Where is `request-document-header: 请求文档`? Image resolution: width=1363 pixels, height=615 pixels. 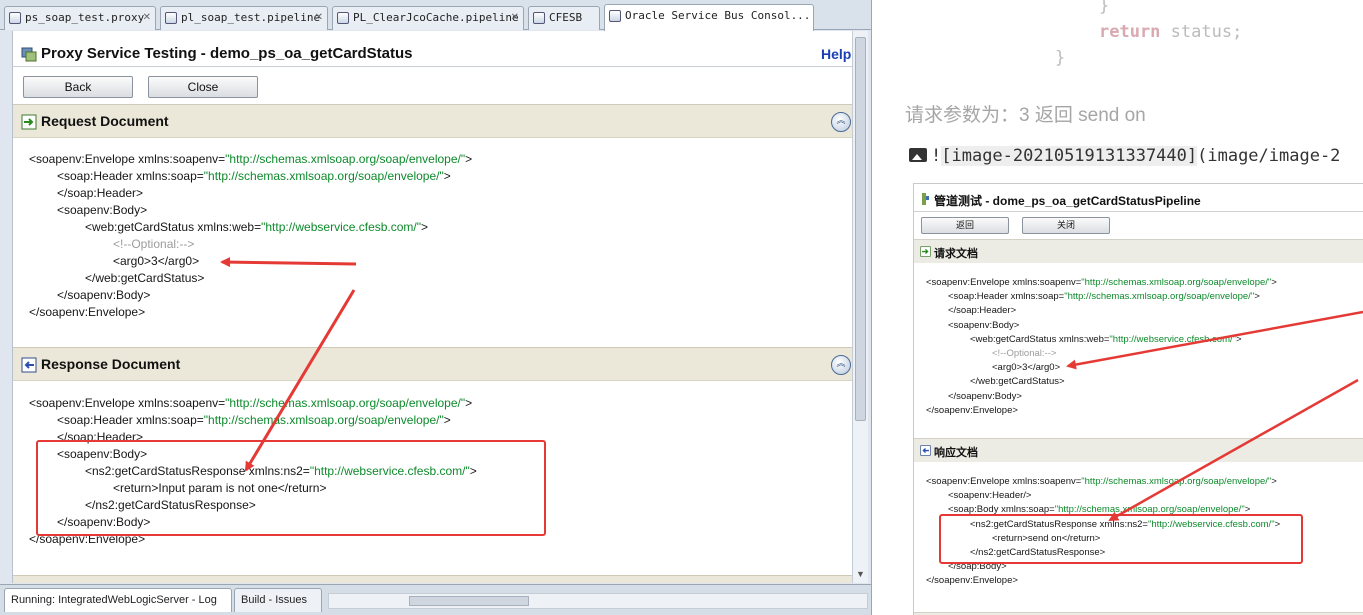 request-document-header: 请求文档 is located at coordinates (1138, 251).